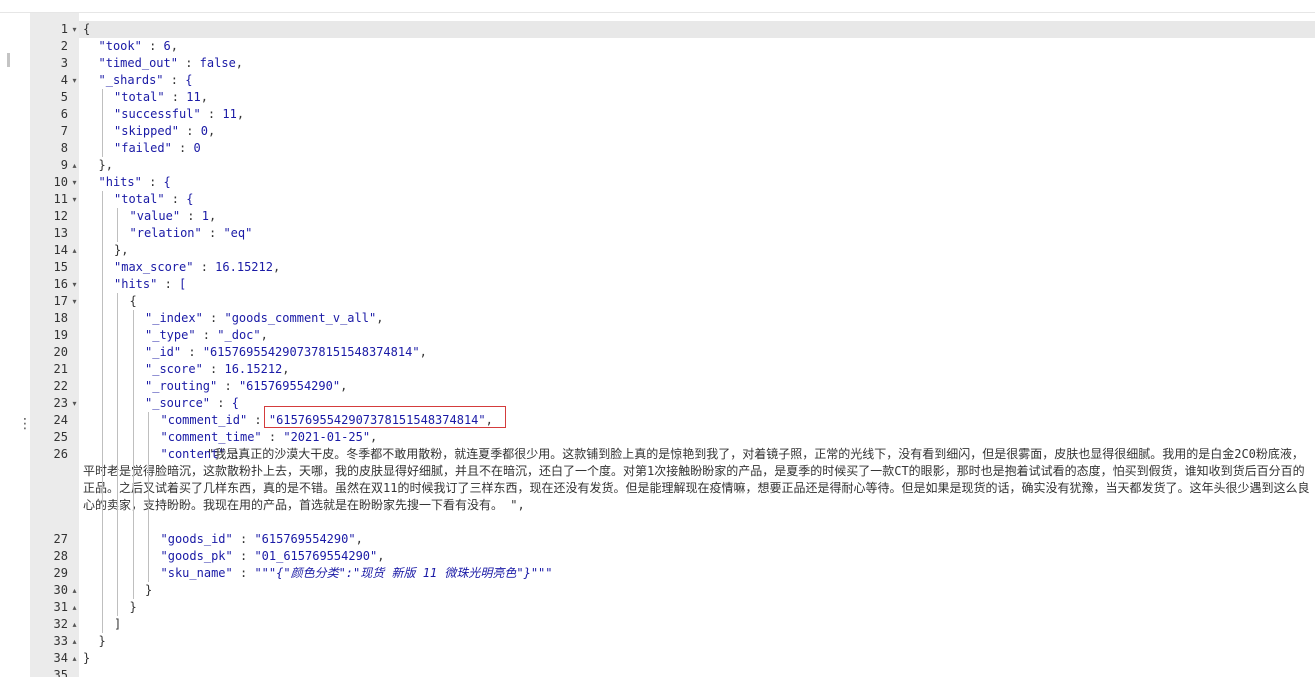 This screenshot has width=1315, height=677. What do you see at coordinates (154, 267) in the screenshot?
I see `json-key: "max_score"` at bounding box center [154, 267].